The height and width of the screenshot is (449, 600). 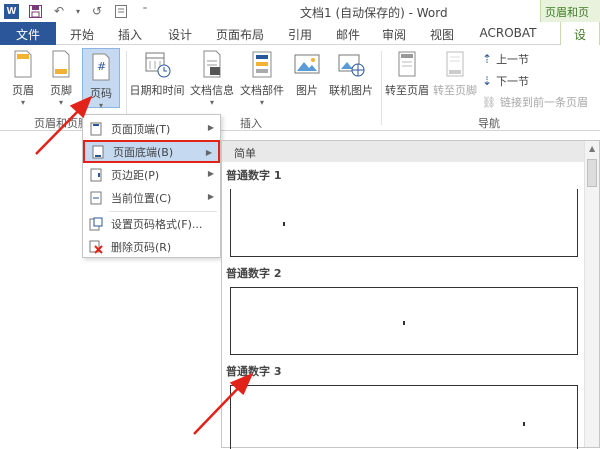 What do you see at coordinates (591, 294) in the screenshot?
I see `gallery-scrollbar: ▲` at bounding box center [591, 294].